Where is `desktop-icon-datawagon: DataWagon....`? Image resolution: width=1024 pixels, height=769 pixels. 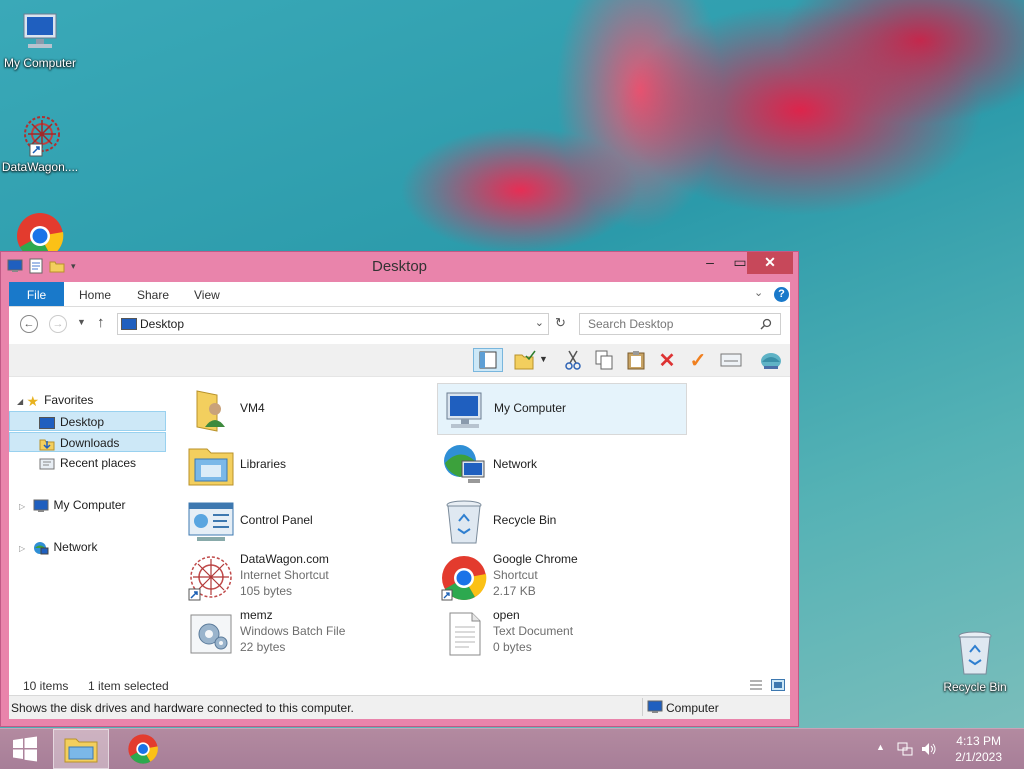 desktop-icon-datawagon: DataWagon.... is located at coordinates (40, 143).